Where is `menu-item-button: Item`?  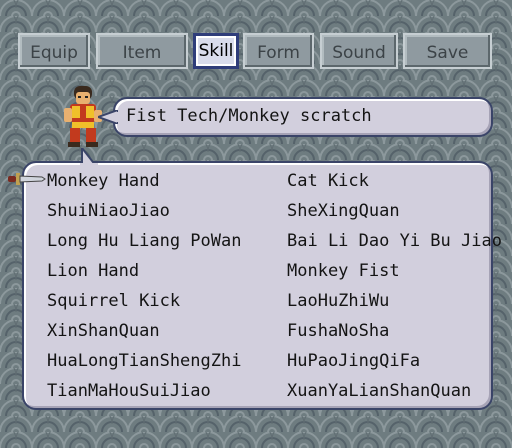
menu-item-button: Item is located at coordinates (142, 51).